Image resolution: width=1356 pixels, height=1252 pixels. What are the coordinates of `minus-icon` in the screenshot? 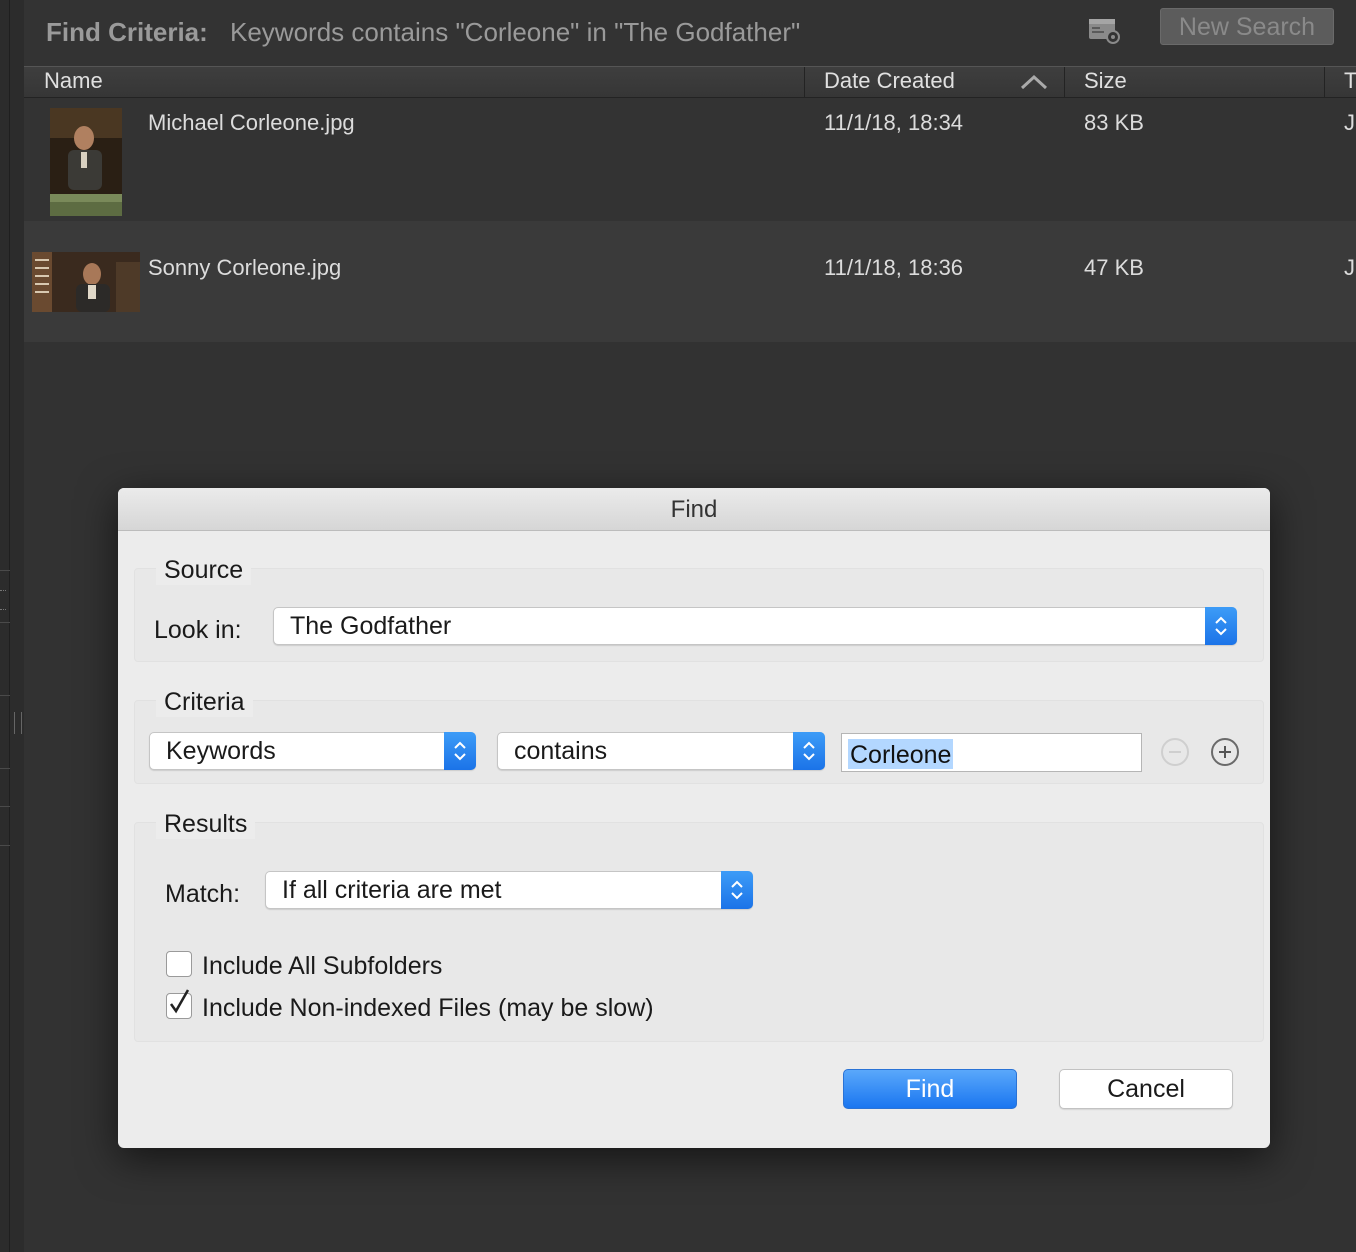 It's located at (1175, 752).